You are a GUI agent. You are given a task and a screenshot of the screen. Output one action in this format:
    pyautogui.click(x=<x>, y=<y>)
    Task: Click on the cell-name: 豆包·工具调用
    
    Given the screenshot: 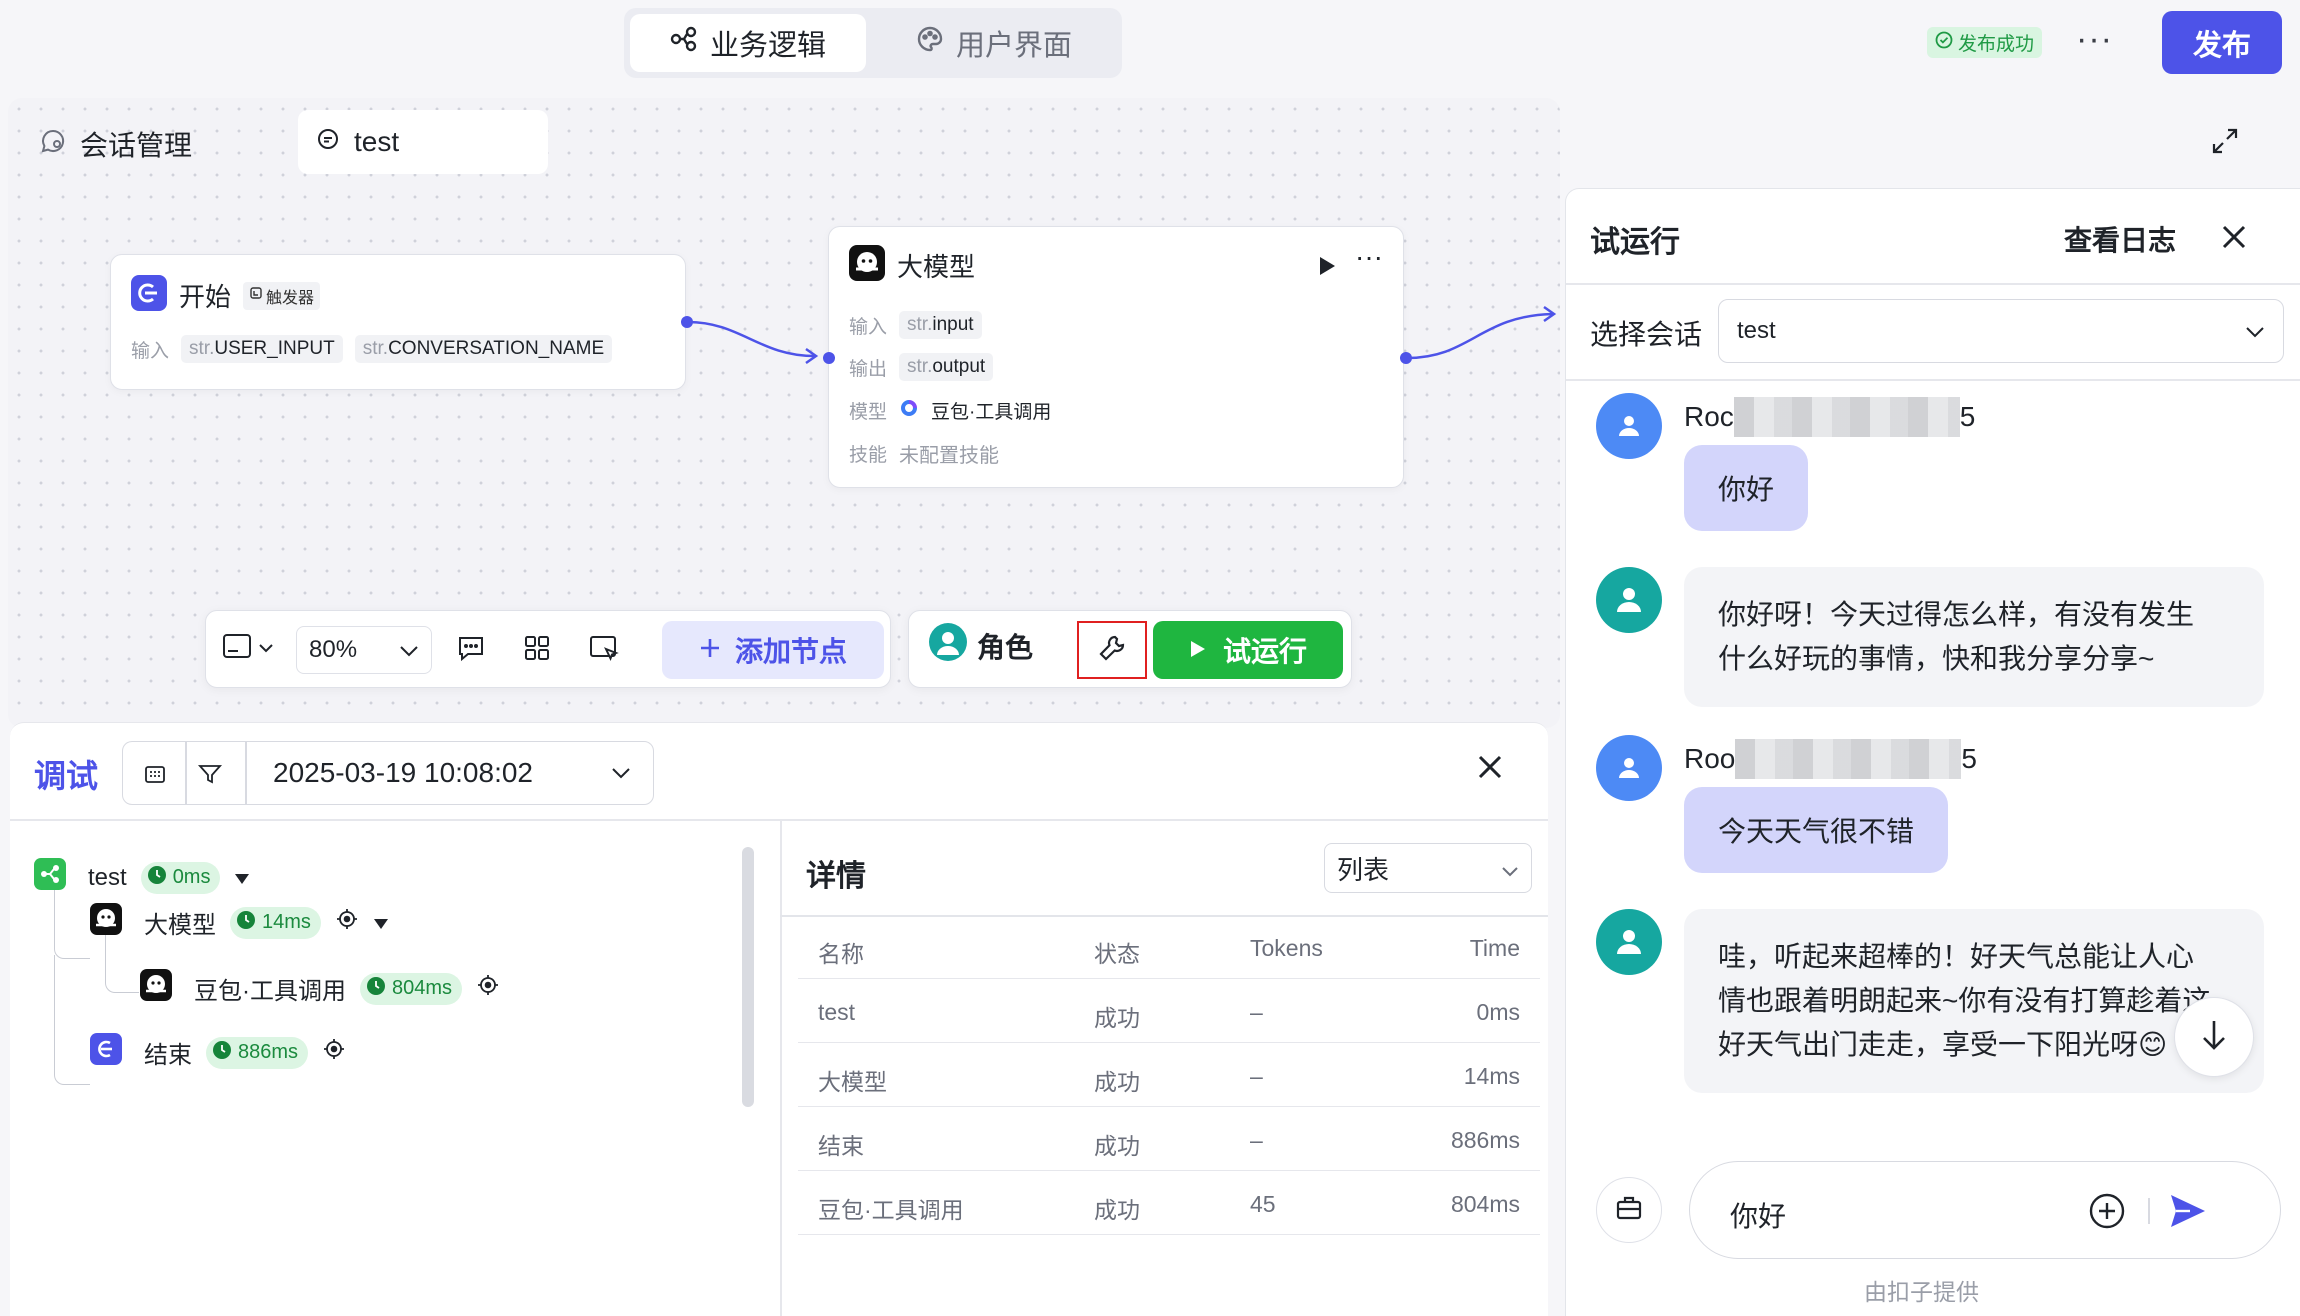 What is the action you would take?
    pyautogui.click(x=891, y=1210)
    